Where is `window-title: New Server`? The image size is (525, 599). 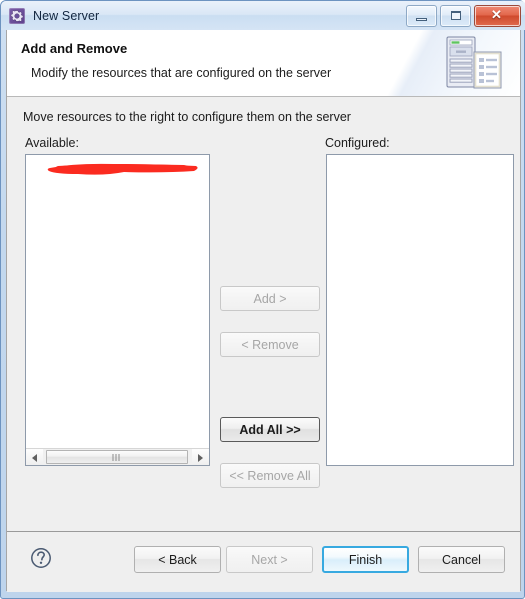 window-title: New Server is located at coordinates (66, 15).